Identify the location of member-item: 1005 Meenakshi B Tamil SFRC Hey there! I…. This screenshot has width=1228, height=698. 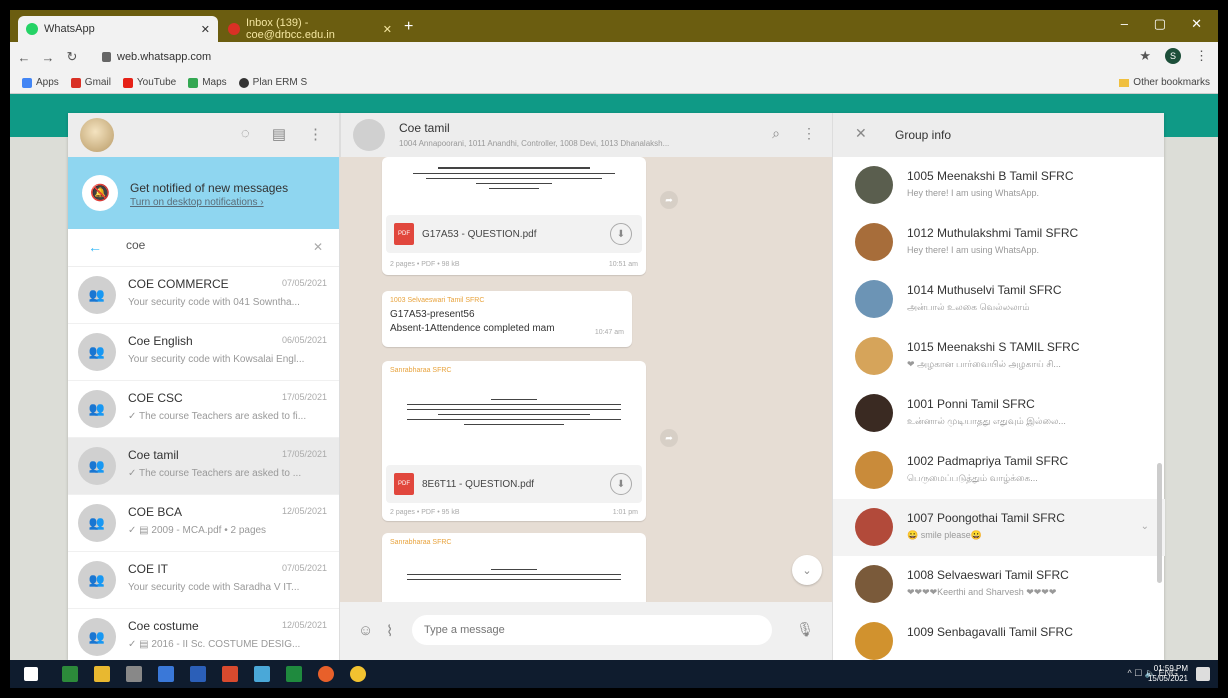
(999, 185).